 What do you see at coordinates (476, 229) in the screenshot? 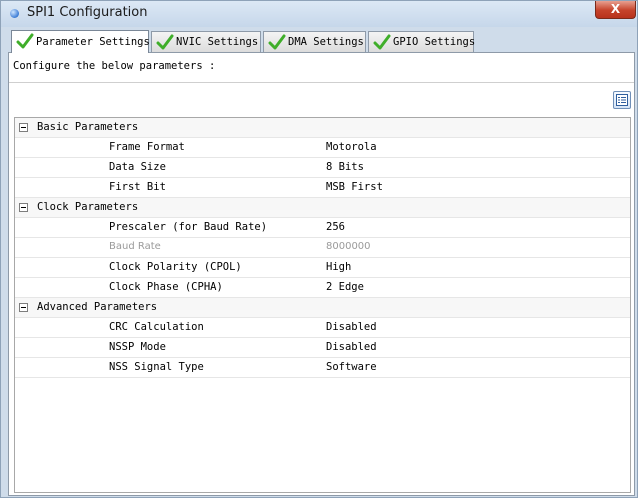
I see `param-value: 256` at bounding box center [476, 229].